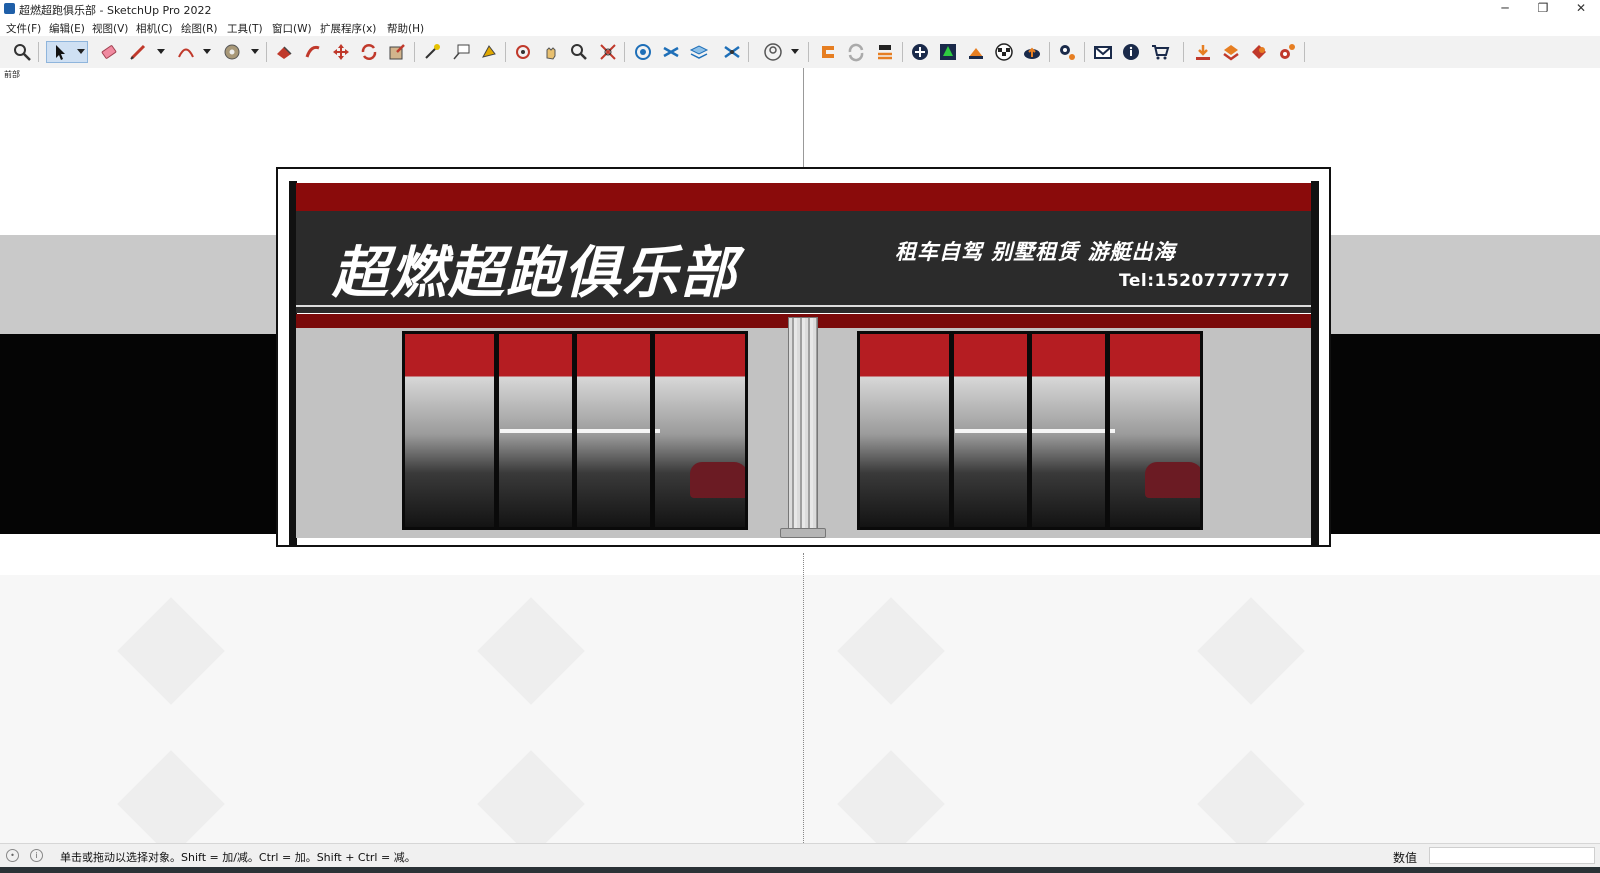 The width and height of the screenshot is (1600, 873). What do you see at coordinates (803, 197) in the screenshot?
I see `sign-top-band` at bounding box center [803, 197].